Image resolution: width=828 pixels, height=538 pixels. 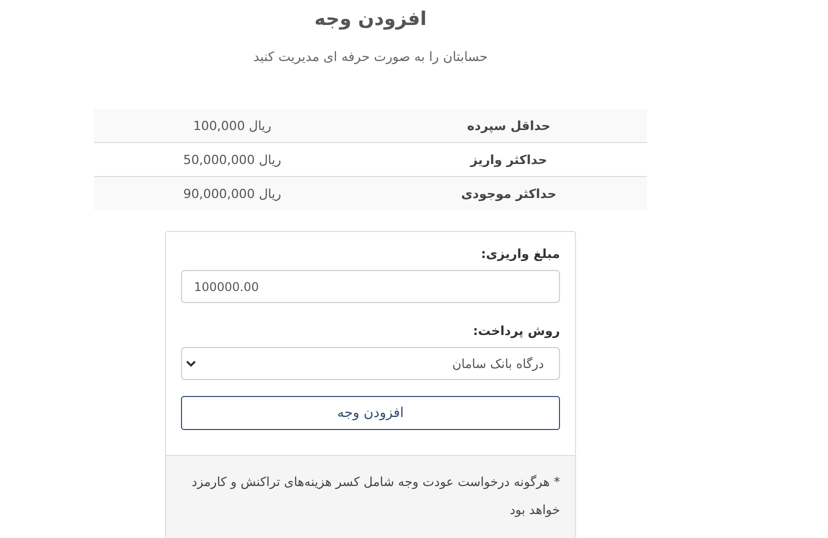 What do you see at coordinates (370, 413) in the screenshot?
I see `add-funds-button: افزودن وجه` at bounding box center [370, 413].